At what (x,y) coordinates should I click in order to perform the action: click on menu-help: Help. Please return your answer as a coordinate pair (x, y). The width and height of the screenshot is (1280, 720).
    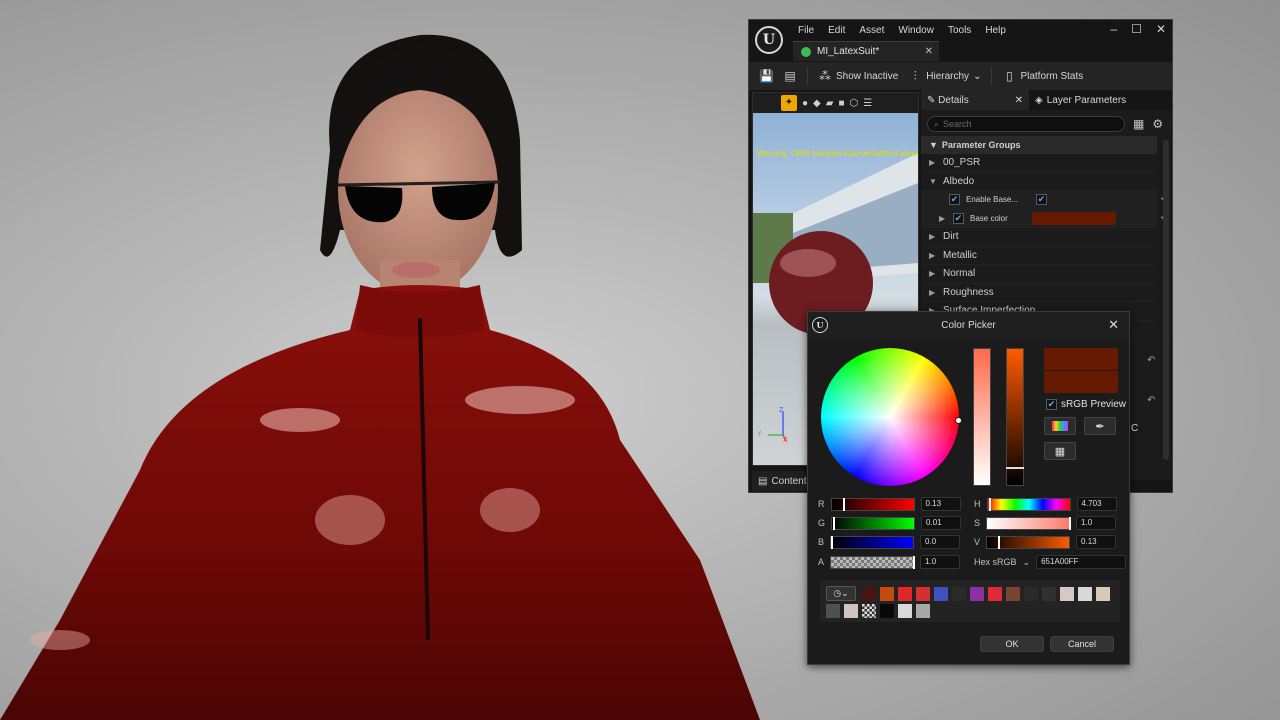
    Looking at the image, I should click on (995, 30).